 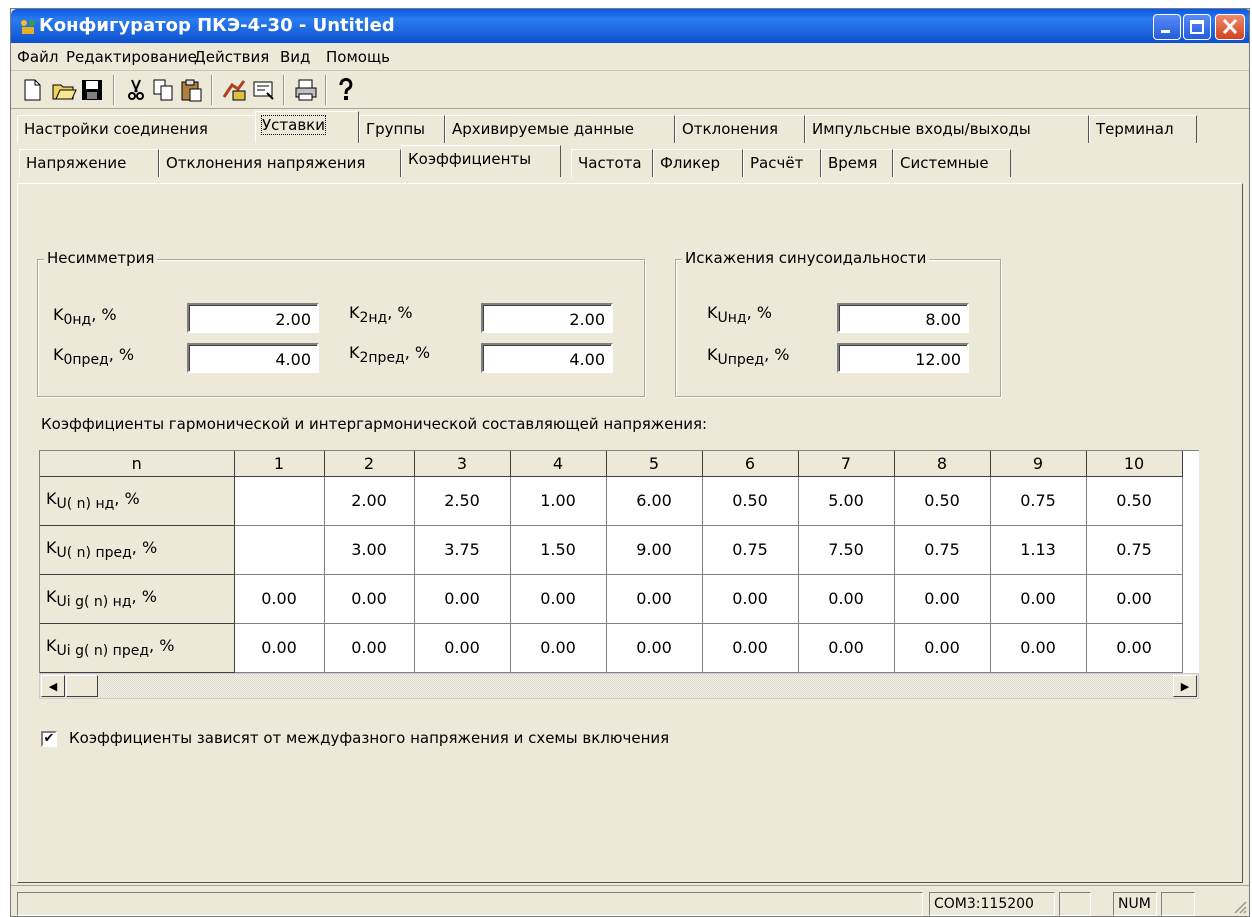 I want to click on scroll-right-button: ▶, so click(x=1185, y=686).